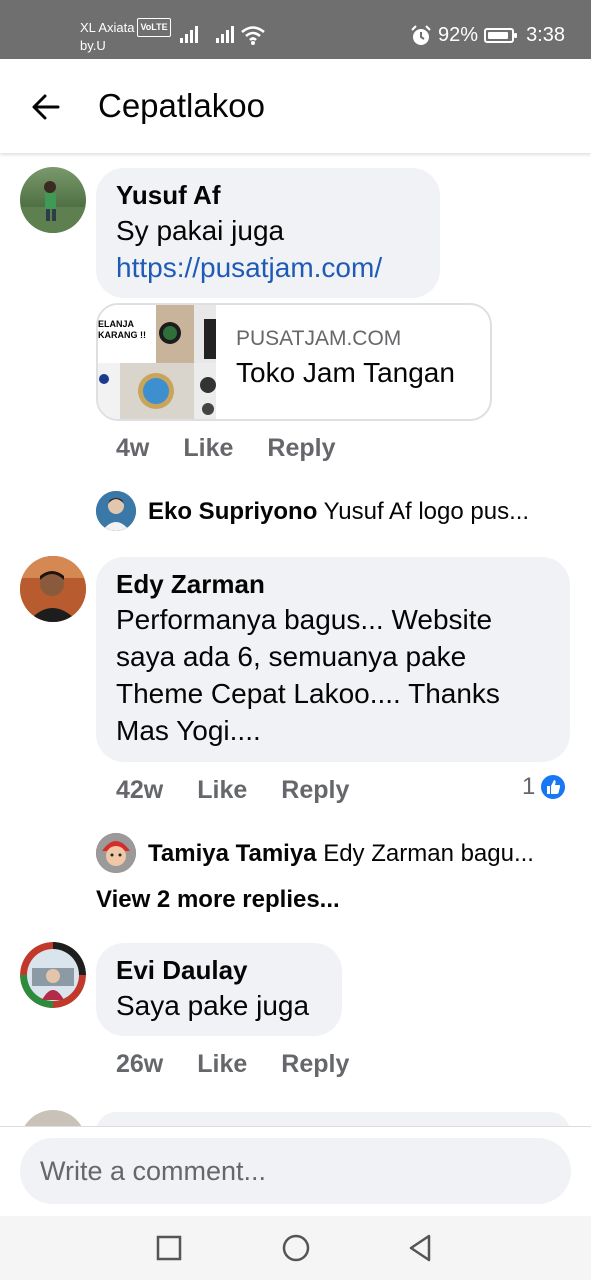 This screenshot has height=1280, width=591. Describe the element at coordinates (295, 29) in the screenshot. I see `status-bar: XL Axiata VoLTE by.U 92% 3:38` at that location.